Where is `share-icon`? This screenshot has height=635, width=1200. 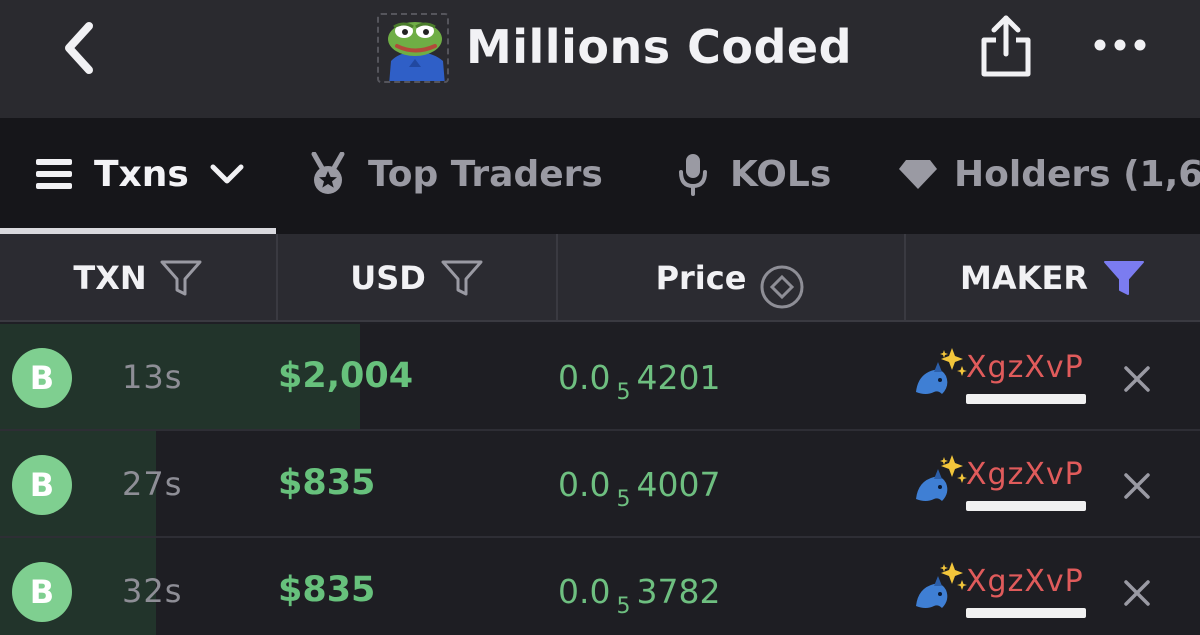
share-icon is located at coordinates (1006, 46).